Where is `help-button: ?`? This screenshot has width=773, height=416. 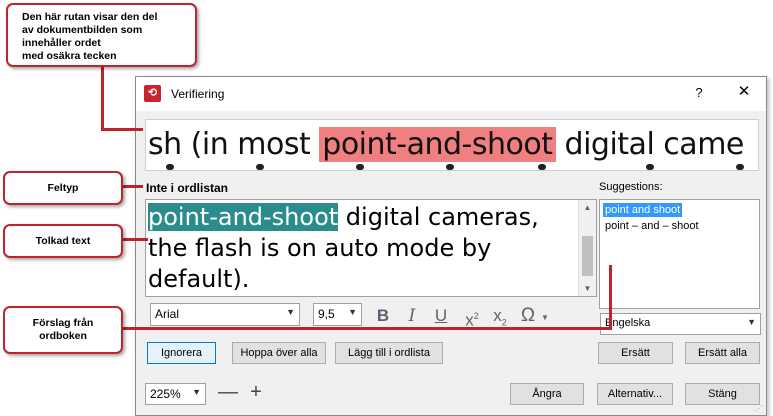 help-button: ? is located at coordinates (699, 93).